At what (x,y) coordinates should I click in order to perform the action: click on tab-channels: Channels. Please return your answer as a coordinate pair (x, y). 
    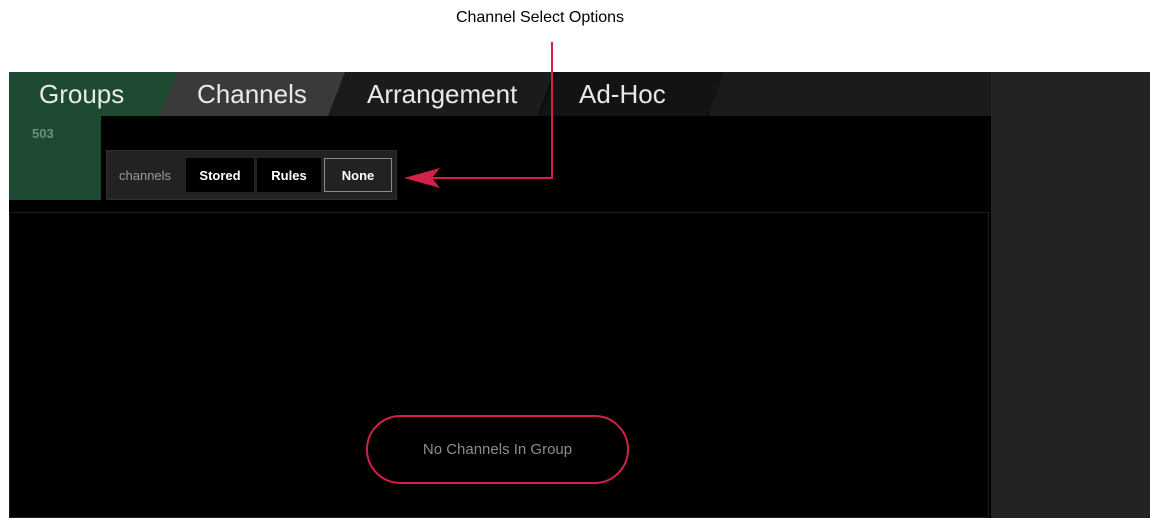
    Looking at the image, I should click on (252, 94).